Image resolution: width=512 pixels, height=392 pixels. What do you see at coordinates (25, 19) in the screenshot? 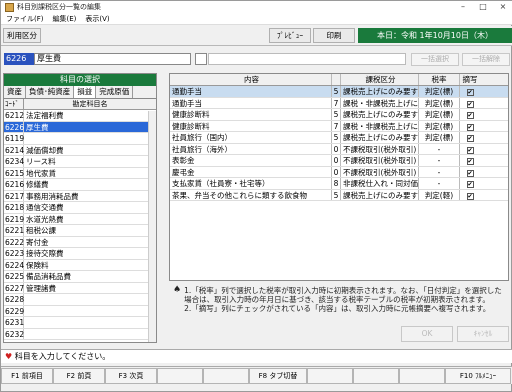
I see `menu-file: ファイル(F)` at bounding box center [25, 19].